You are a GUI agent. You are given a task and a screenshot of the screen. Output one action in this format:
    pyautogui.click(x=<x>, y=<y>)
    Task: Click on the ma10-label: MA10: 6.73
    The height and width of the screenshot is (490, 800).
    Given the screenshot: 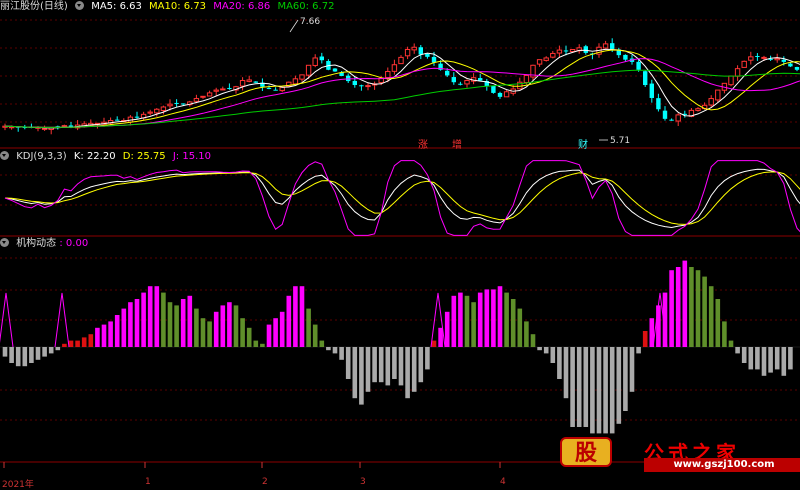 What is the action you would take?
    pyautogui.click(x=178, y=6)
    